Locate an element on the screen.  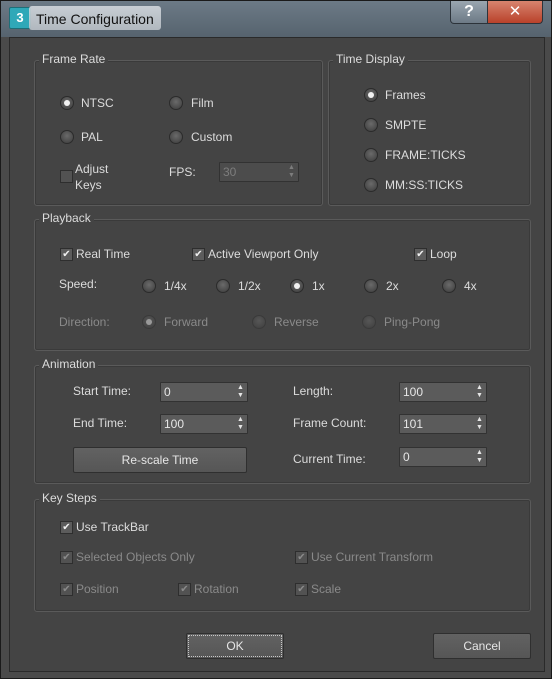
ntsc-label: NTSC is located at coordinates (97, 103).